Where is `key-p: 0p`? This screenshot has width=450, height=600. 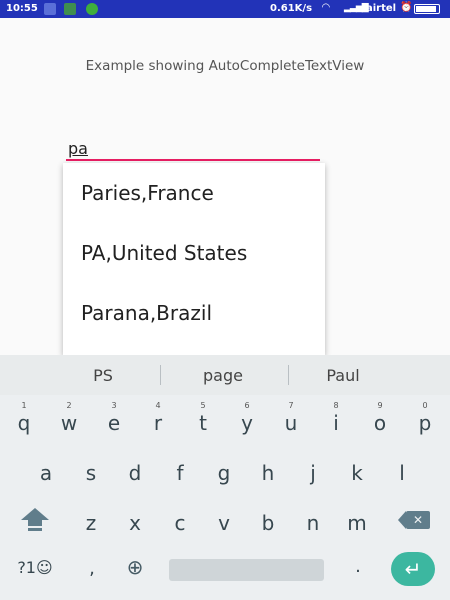 key-p: 0p is located at coordinates (425, 420).